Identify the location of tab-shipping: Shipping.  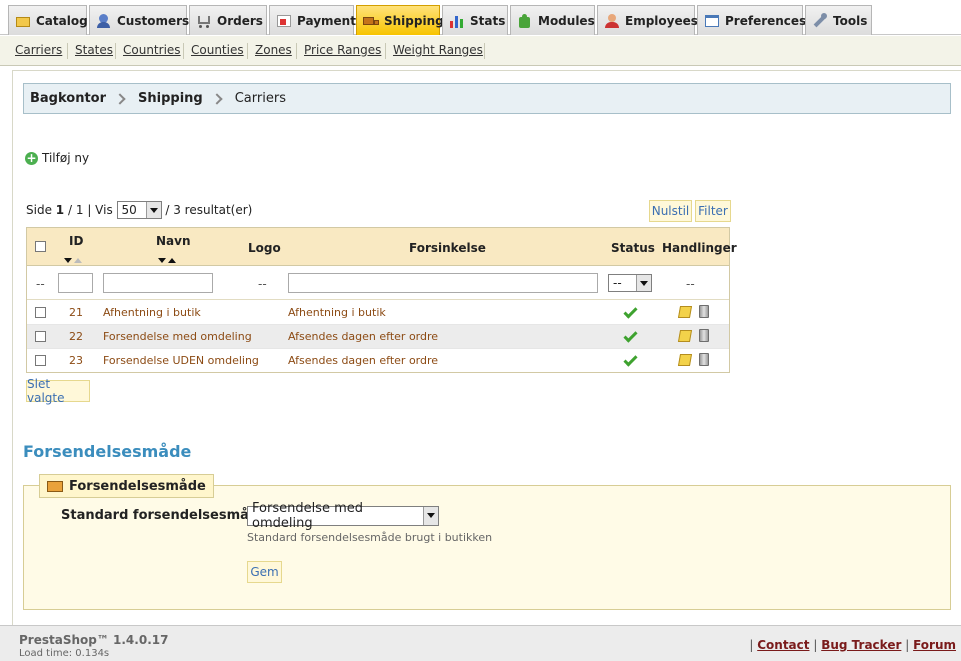
(400, 20).